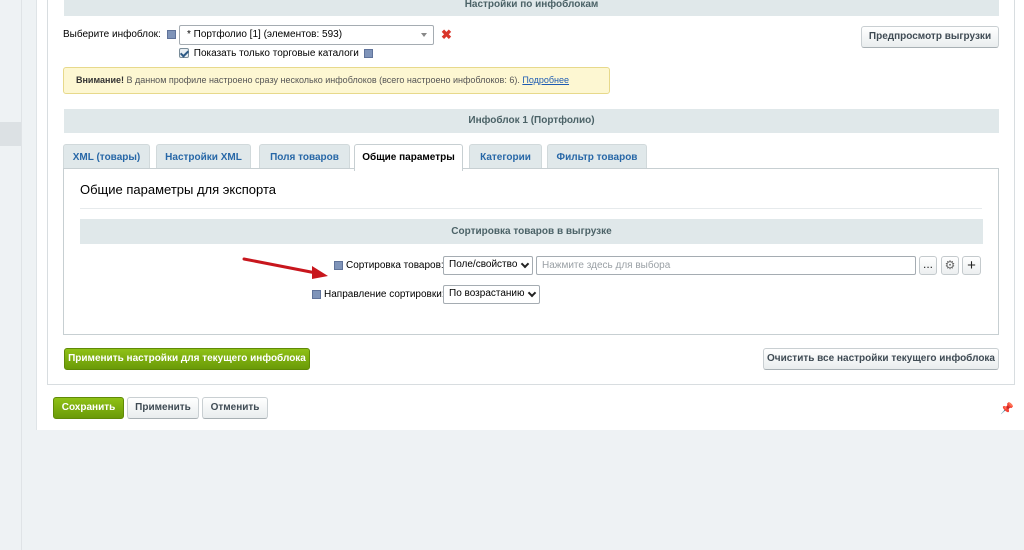 Image resolution: width=1024 pixels, height=550 pixels. I want to click on sort-field-type-value: Поле/свойство, so click(483, 264).